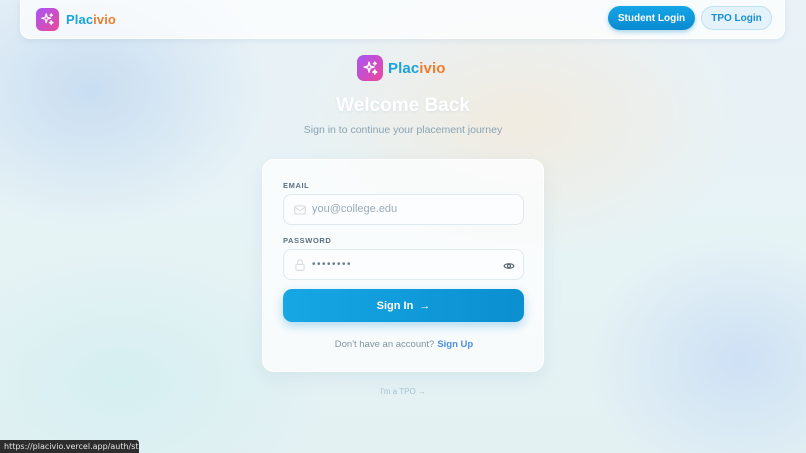 This screenshot has height=453, width=806. What do you see at coordinates (296, 185) in the screenshot?
I see `email-label: EMAIL` at bounding box center [296, 185].